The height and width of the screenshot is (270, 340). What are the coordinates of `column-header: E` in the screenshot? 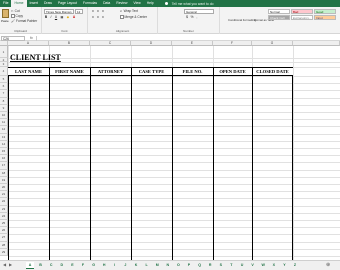 It's located at (192, 43).